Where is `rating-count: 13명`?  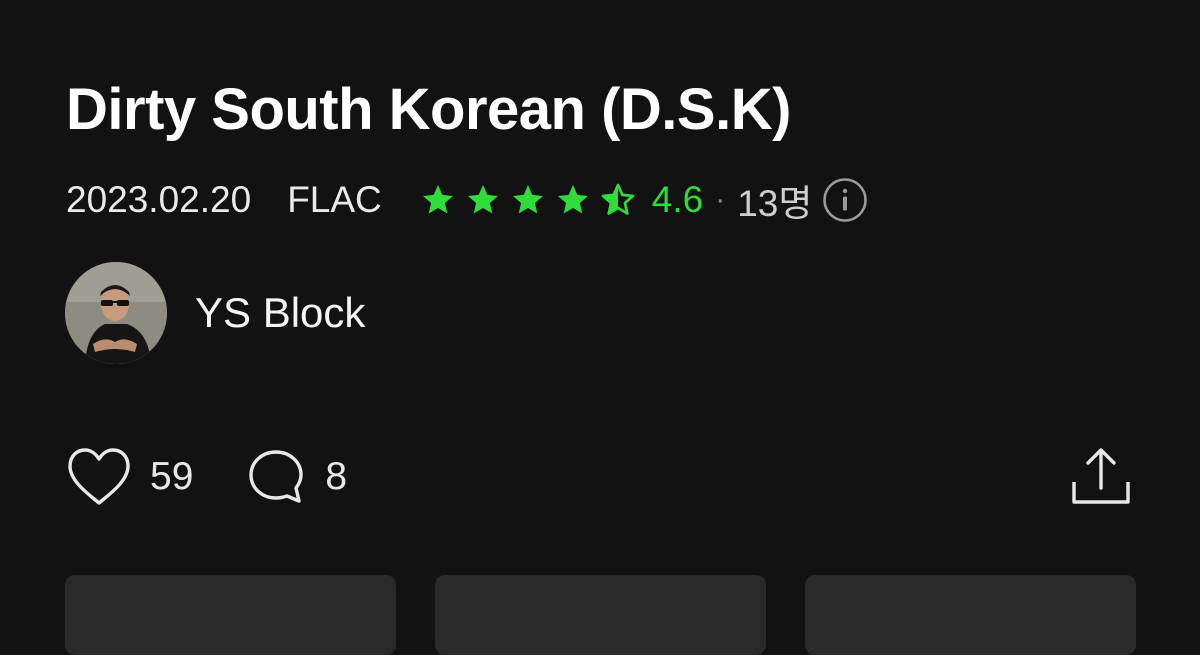 rating-count: 13명 is located at coordinates (775, 203).